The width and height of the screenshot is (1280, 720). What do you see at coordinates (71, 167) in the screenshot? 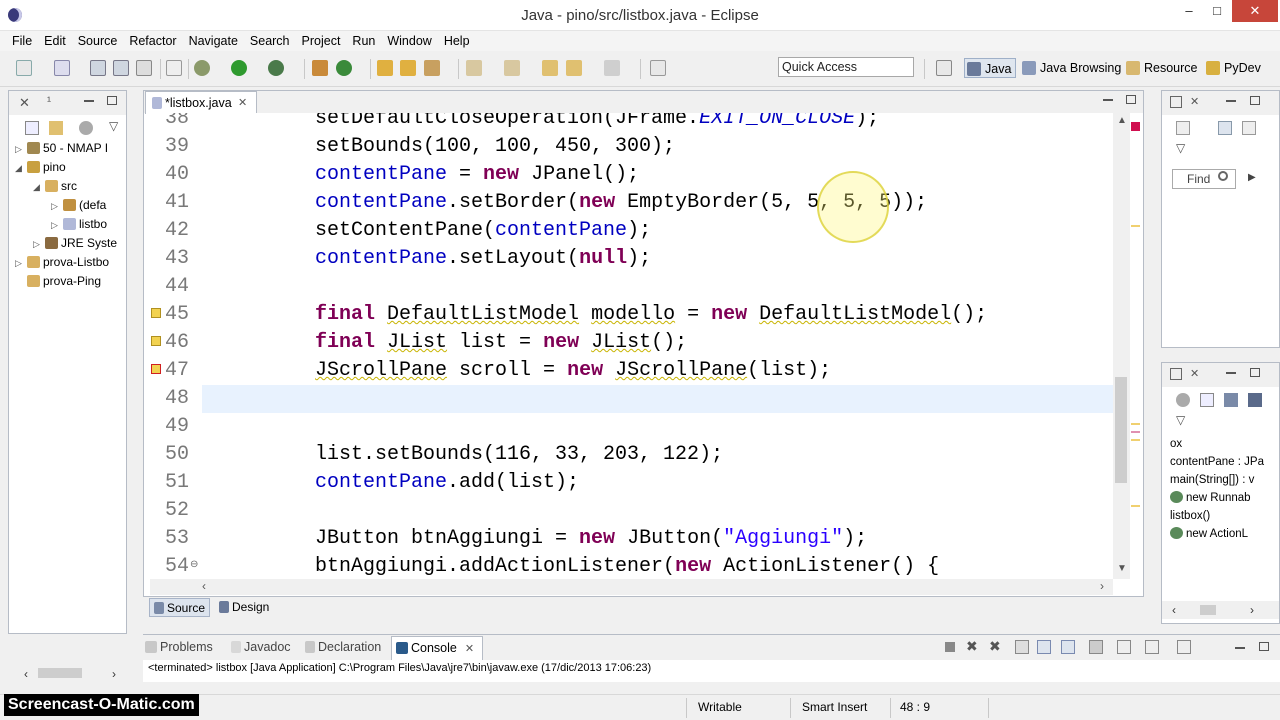
I see `tree-item: ◢ pino` at bounding box center [71, 167].